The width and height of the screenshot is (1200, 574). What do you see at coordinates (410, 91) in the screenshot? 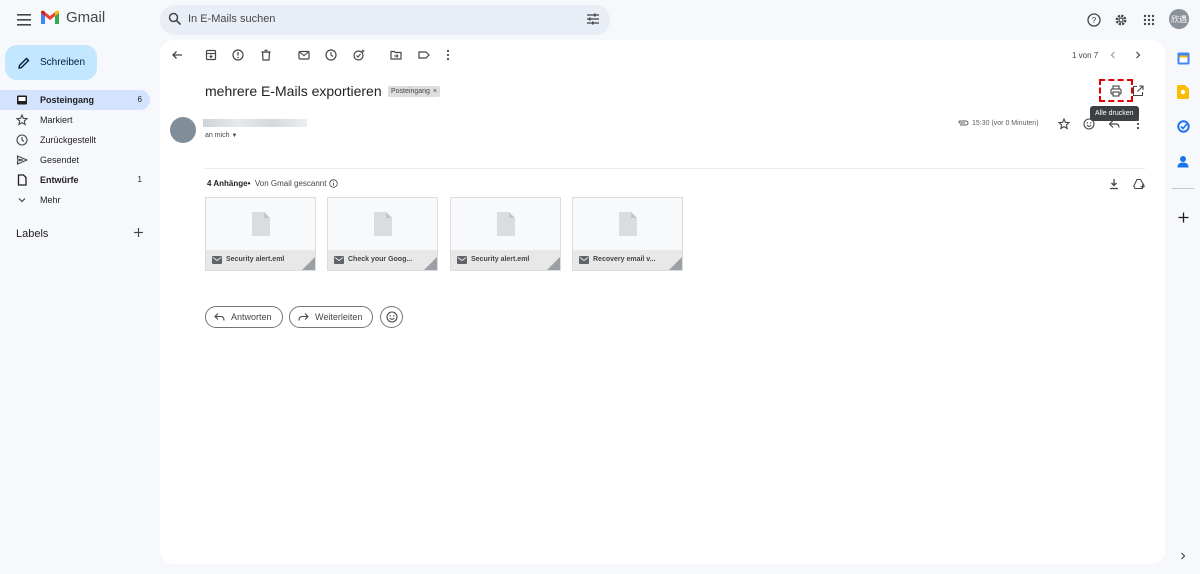
I see `label-chip-text: Posteingang` at bounding box center [410, 91].